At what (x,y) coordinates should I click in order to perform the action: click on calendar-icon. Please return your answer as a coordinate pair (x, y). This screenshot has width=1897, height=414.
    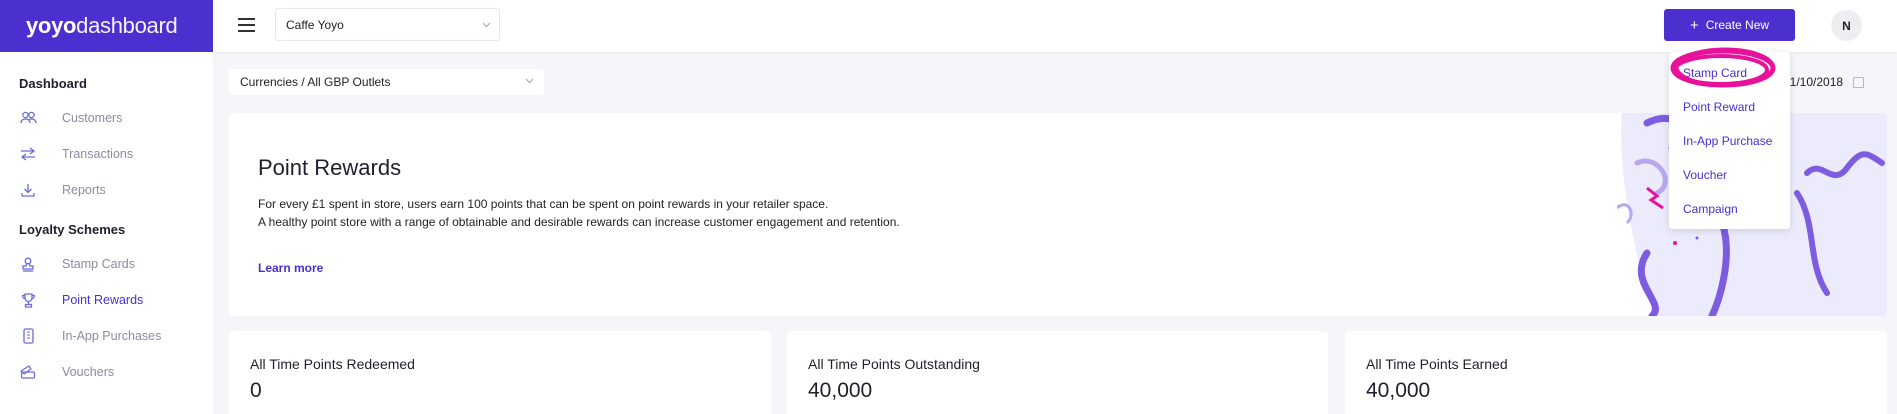
    Looking at the image, I should click on (1859, 82).